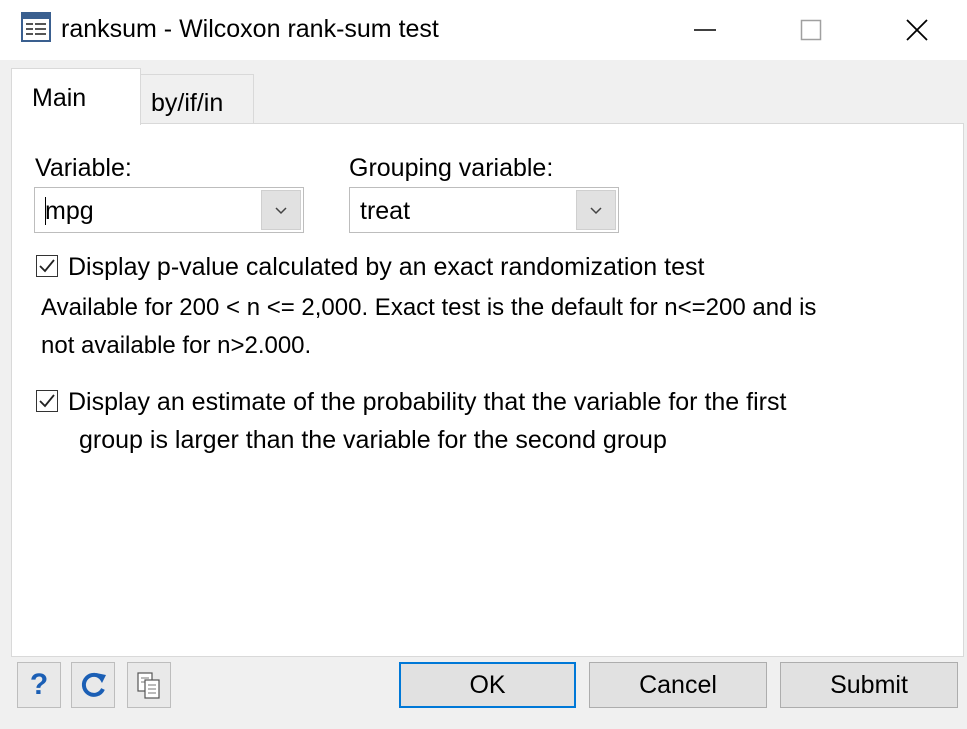 This screenshot has height=729, width=967. I want to click on grouping-variable-value: treat, so click(385, 211).